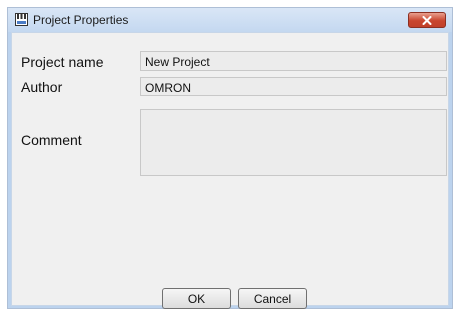 The height and width of the screenshot is (311, 454). What do you see at coordinates (230, 20) in the screenshot?
I see `title-bar: Project Properties` at bounding box center [230, 20].